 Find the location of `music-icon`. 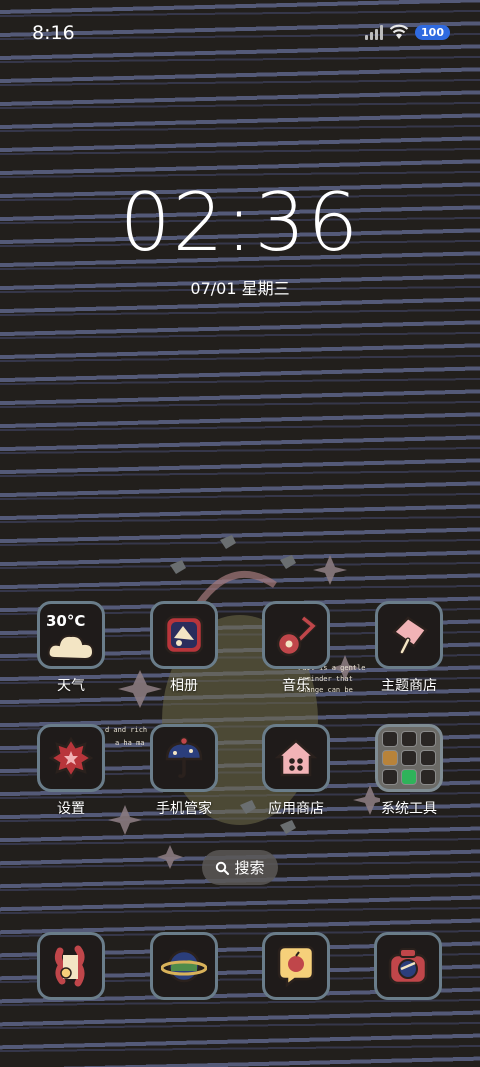

music-icon is located at coordinates (296, 635).